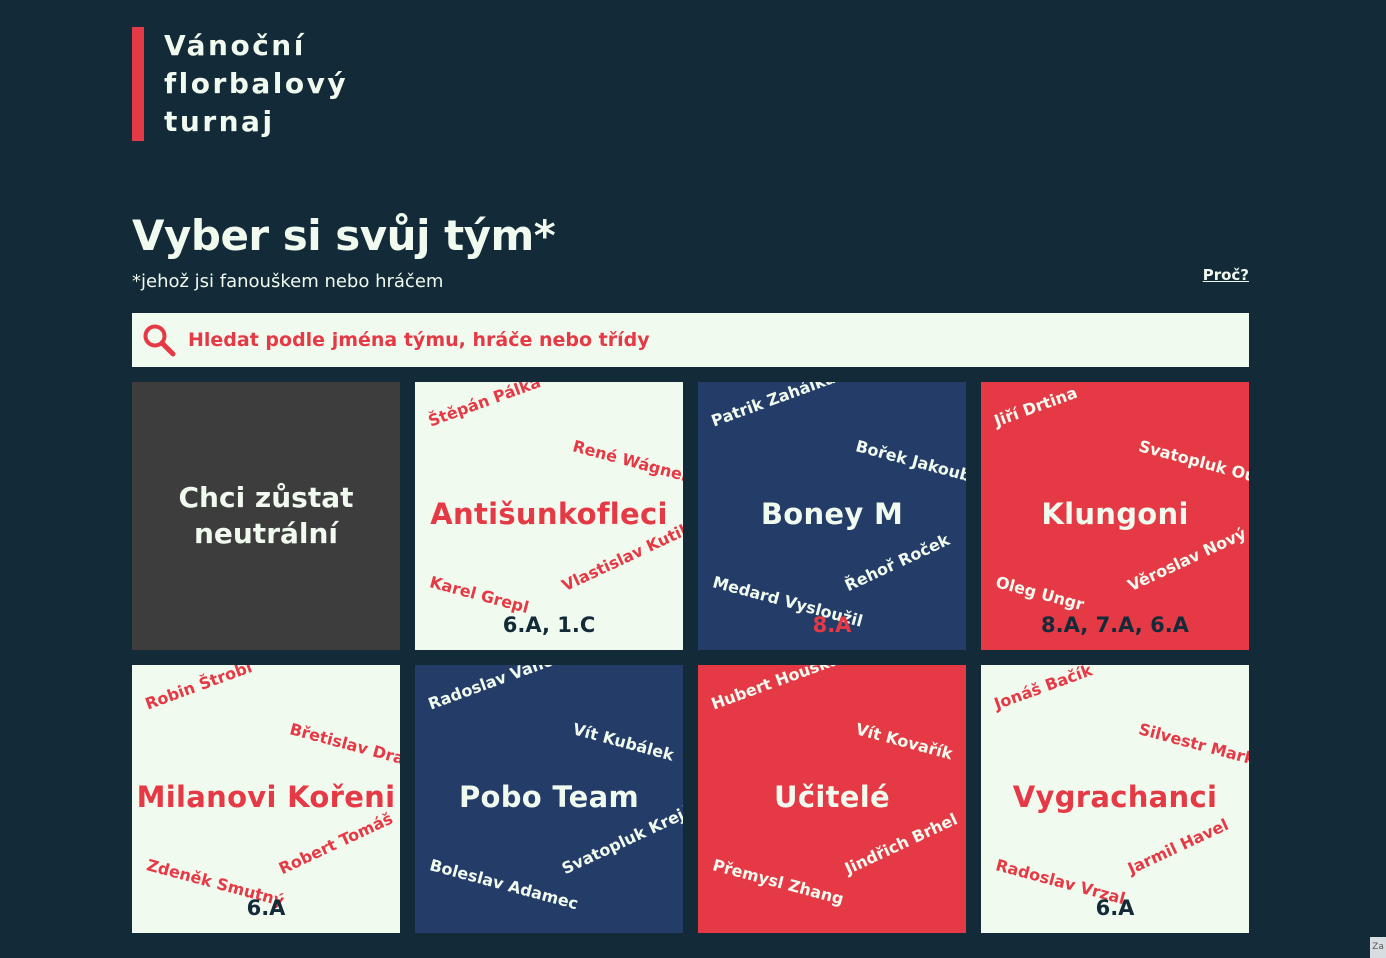 This screenshot has height=958, width=1386. What do you see at coordinates (1178, 846) in the screenshot?
I see `player-name: Jarmil Havel` at bounding box center [1178, 846].